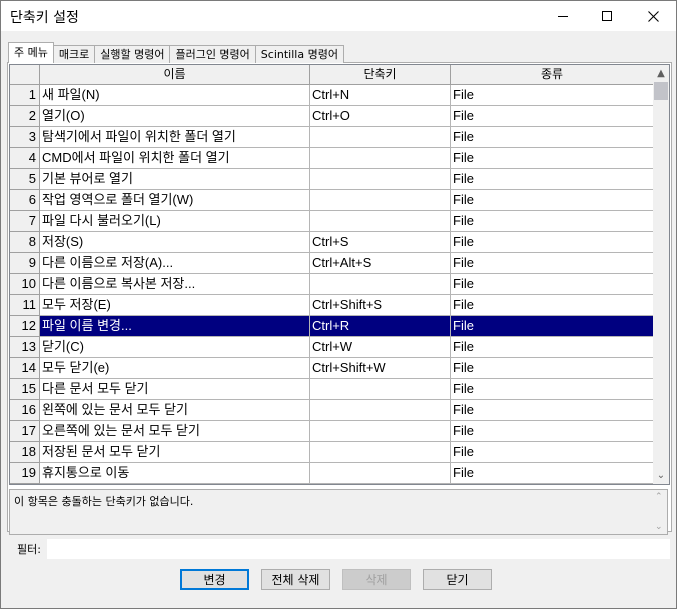 This screenshot has height=609, width=677. Describe the element at coordinates (74, 54) in the screenshot. I see `tab-macros: 매크로` at that location.